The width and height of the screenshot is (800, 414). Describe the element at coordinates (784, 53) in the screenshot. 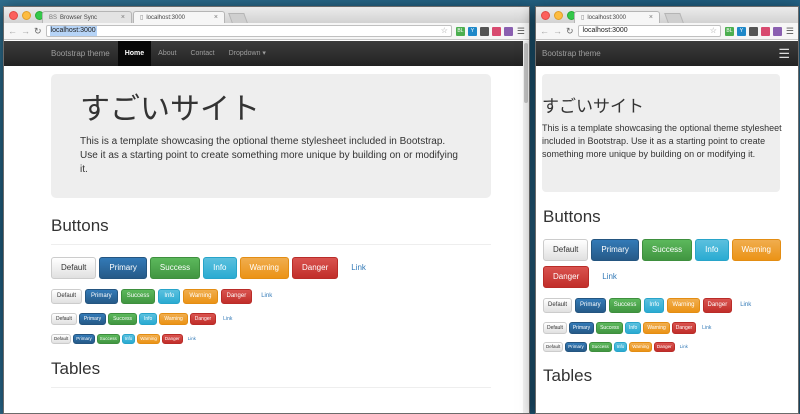

I see `navbar-toggle-icon: ☰` at that location.